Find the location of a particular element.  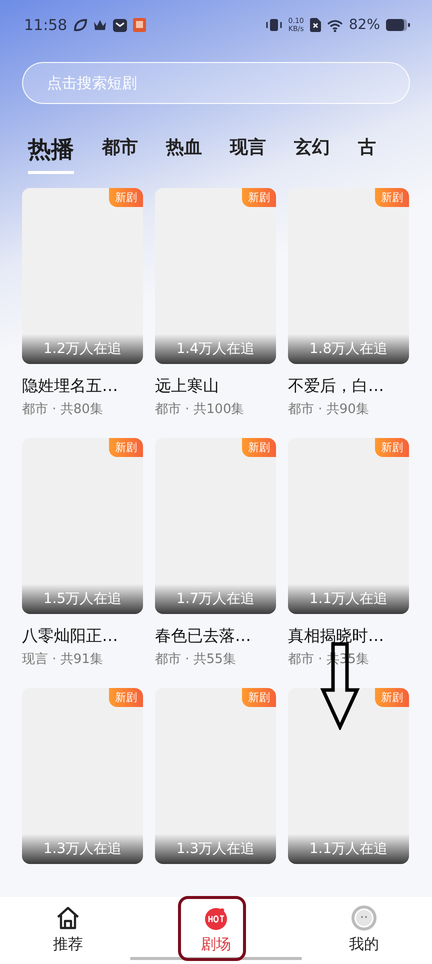

drama-meta: 都市 · 共80集 is located at coordinates (63, 409).